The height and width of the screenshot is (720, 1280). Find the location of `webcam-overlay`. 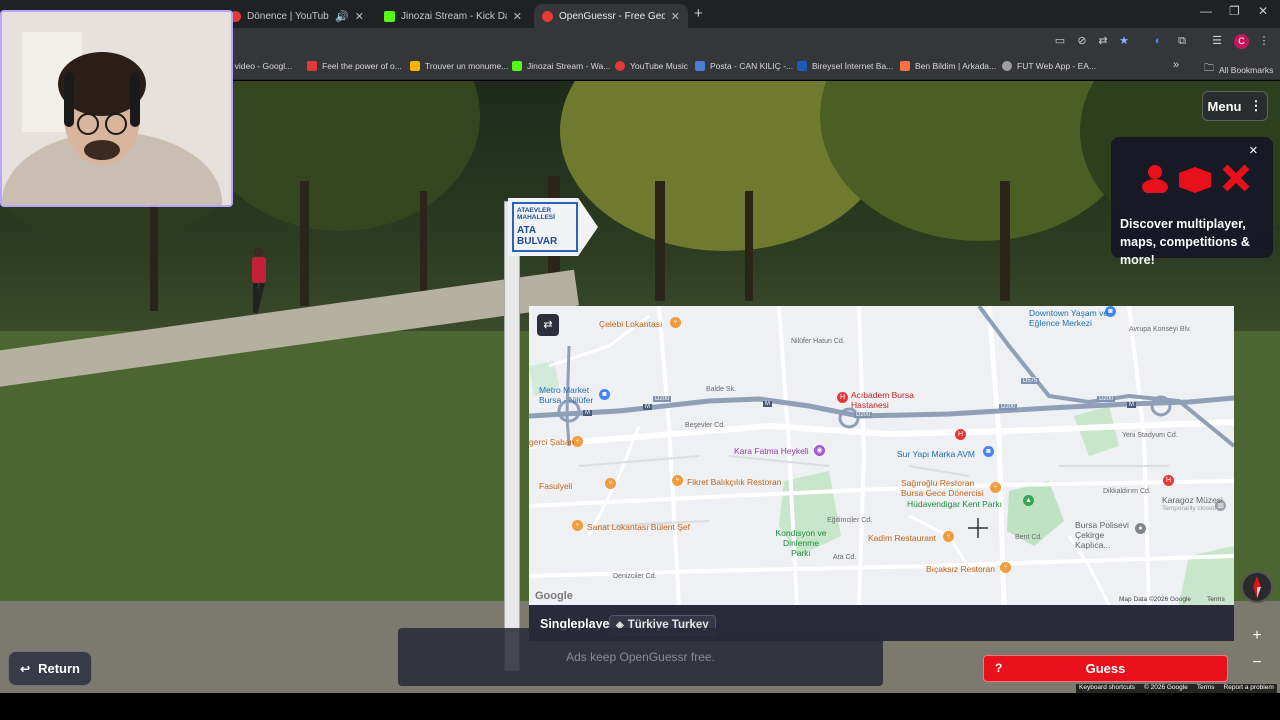

webcam-overlay is located at coordinates (116, 108).